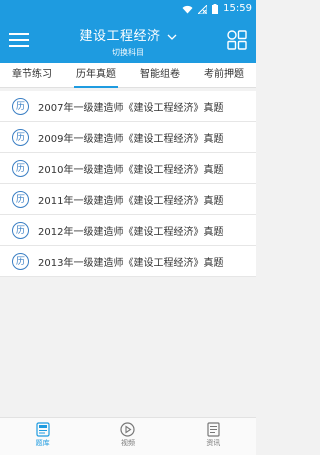 Image resolution: width=320 pixels, height=455 pixels. I want to click on nav-label: 资讯, so click(213, 443).